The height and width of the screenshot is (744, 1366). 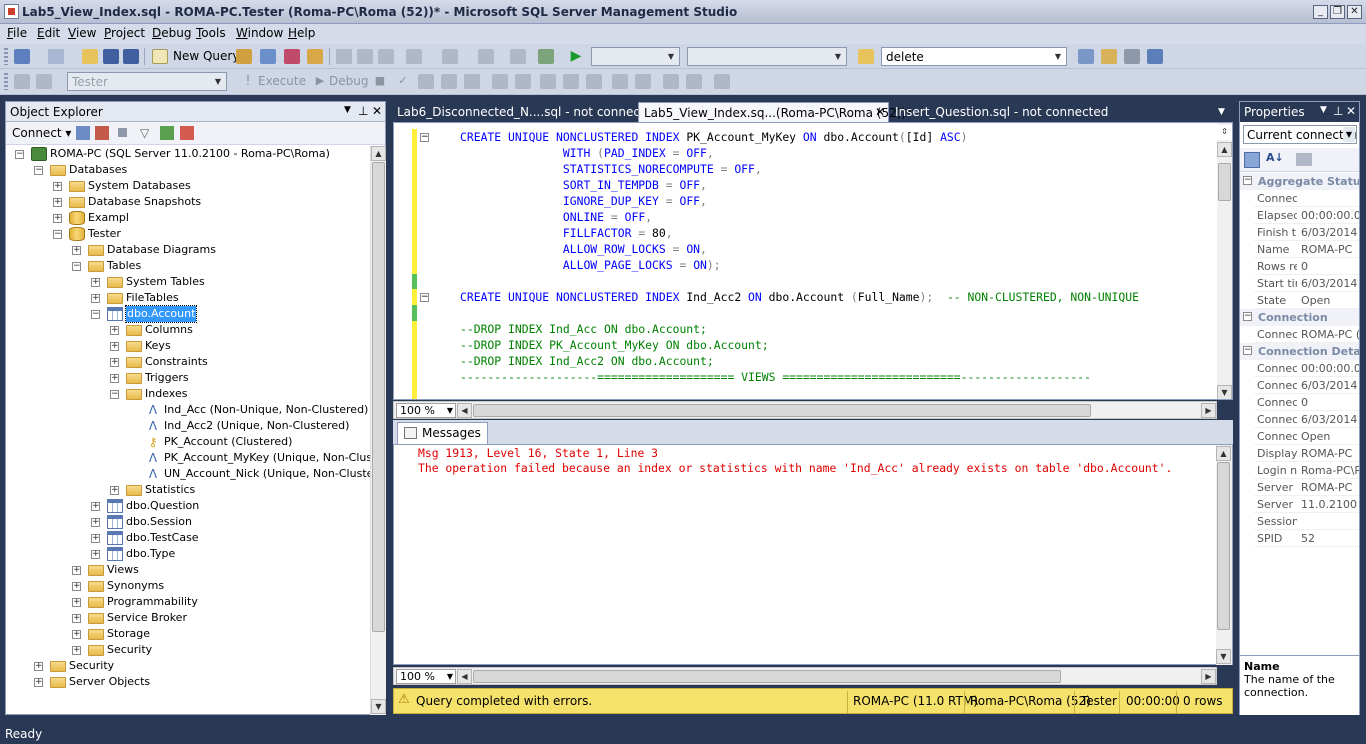 What do you see at coordinates (1224, 149) in the screenshot?
I see `scroll-up-icon: ▲` at bounding box center [1224, 149].